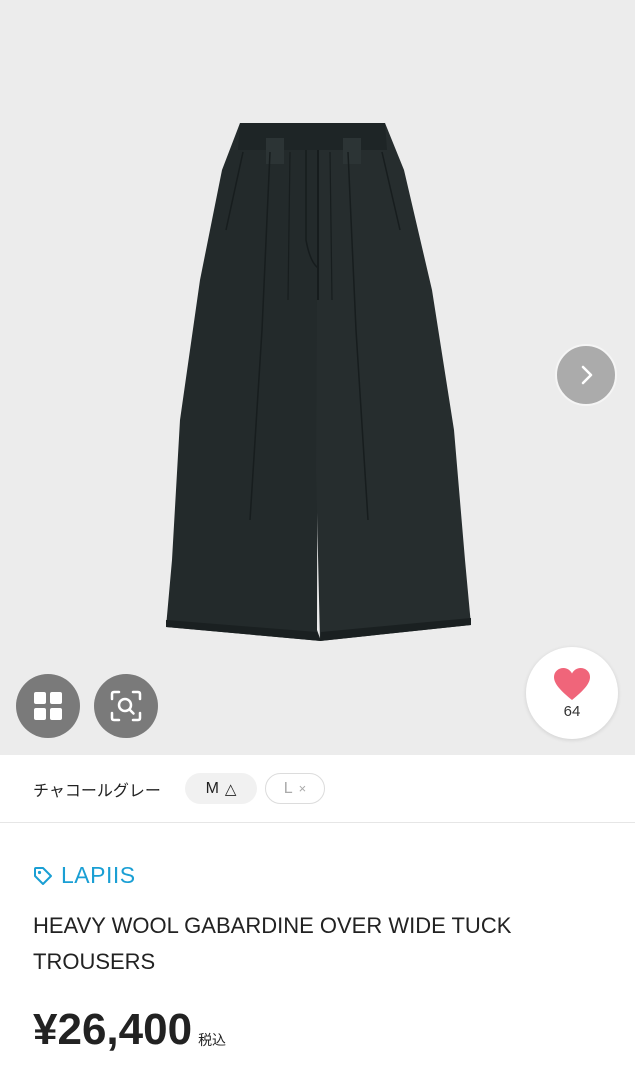  I want to click on image-search-button, so click(126, 706).